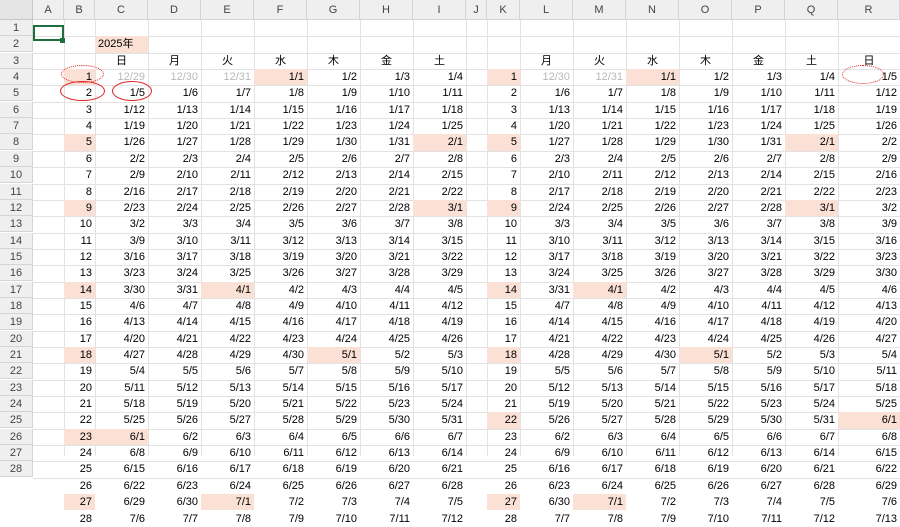 This screenshot has height=527, width=900. Describe the element at coordinates (121, 10) in the screenshot. I see `column-header-c: C` at that location.